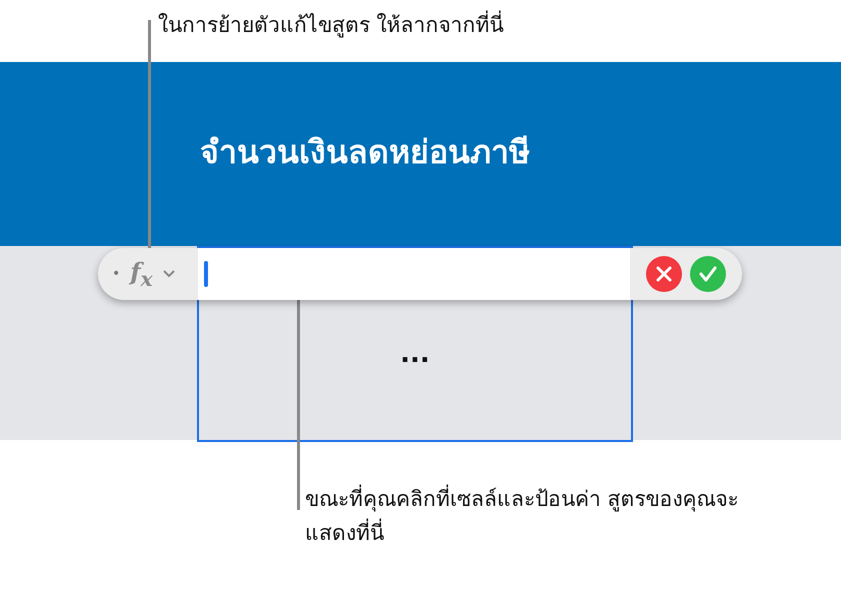 The height and width of the screenshot is (593, 841). What do you see at coordinates (141, 274) in the screenshot?
I see `function-label: f$_{x}$` at bounding box center [141, 274].